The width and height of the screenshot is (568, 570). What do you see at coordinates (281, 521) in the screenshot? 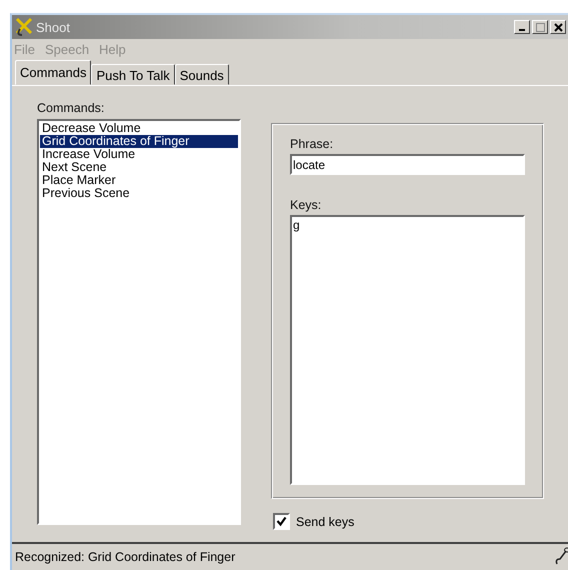
I see `checkbox` at bounding box center [281, 521].